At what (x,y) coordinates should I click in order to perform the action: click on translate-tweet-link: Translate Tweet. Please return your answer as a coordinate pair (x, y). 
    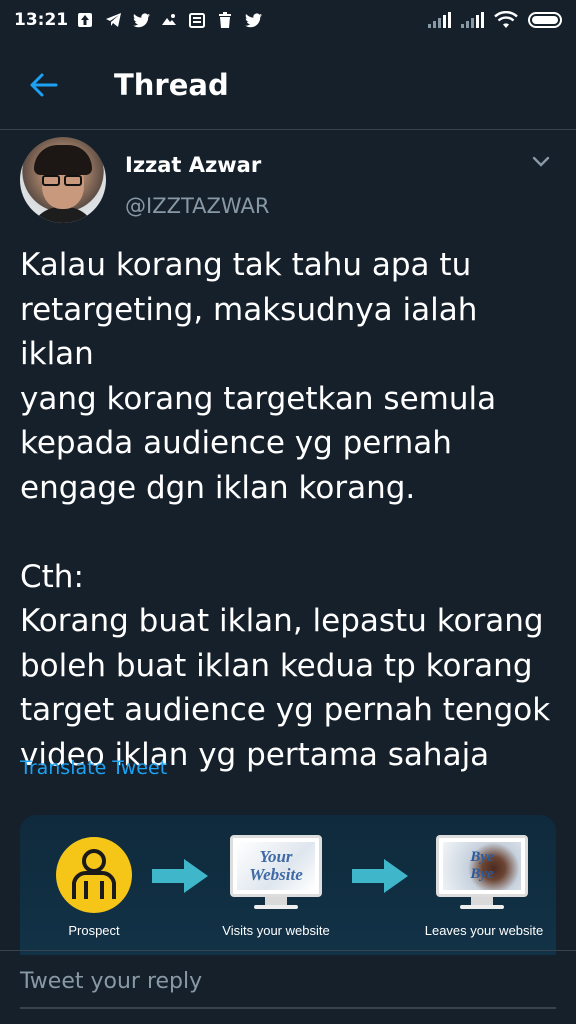
    Looking at the image, I should click on (93, 768).